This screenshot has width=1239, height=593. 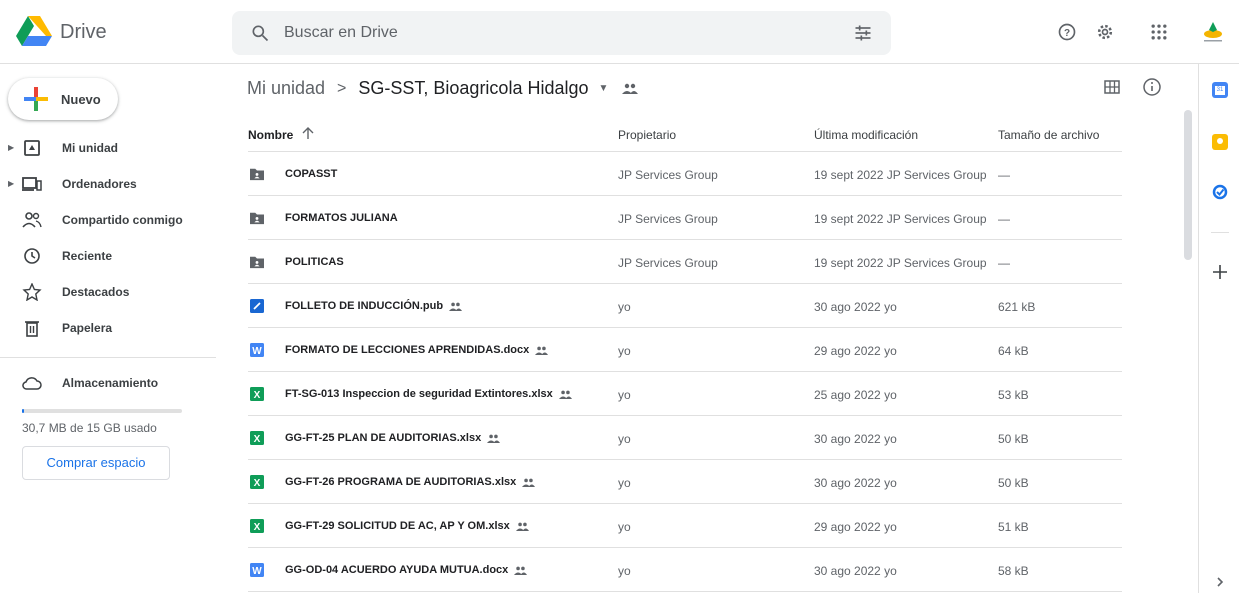 What do you see at coordinates (270, 135) in the screenshot?
I see `header-name: Nombre` at bounding box center [270, 135].